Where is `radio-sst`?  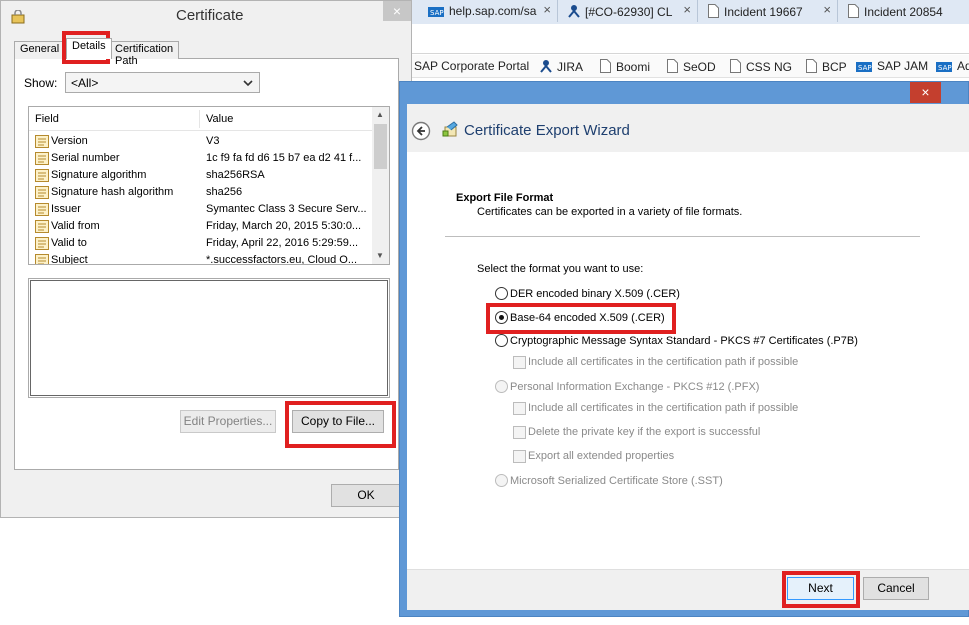 radio-sst is located at coordinates (501, 480).